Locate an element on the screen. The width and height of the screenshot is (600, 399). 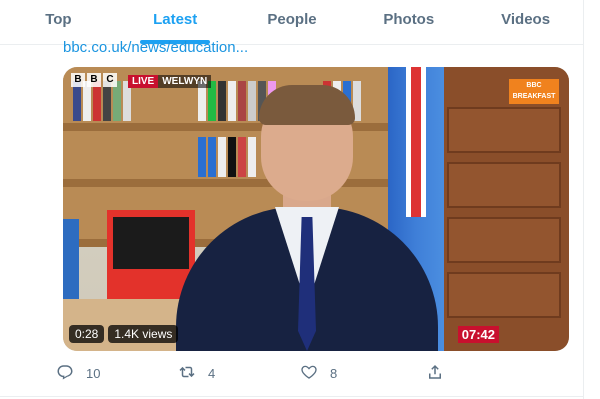
tab-latest: Latest is located at coordinates (175, 22).